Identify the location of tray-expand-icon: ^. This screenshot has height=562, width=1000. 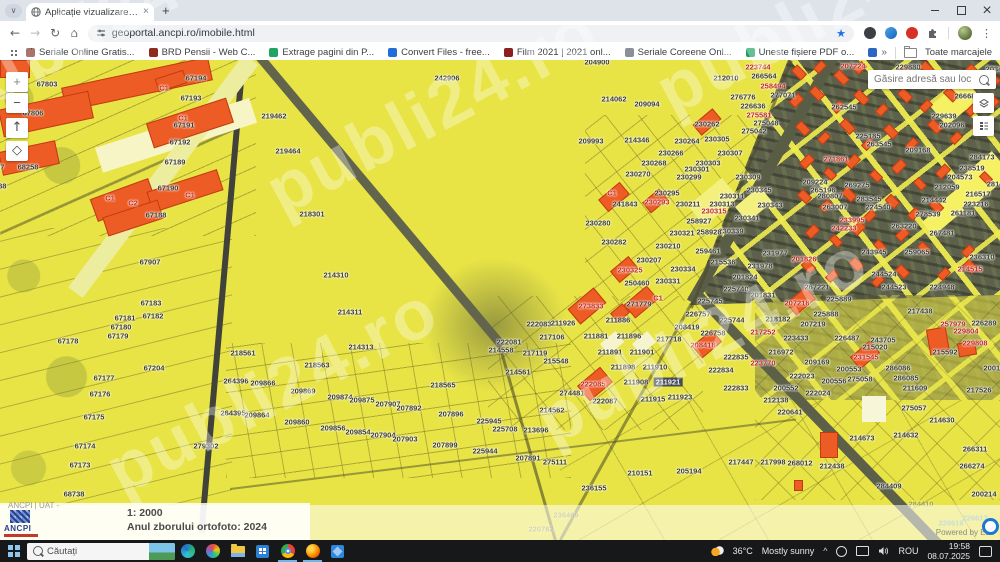
(825, 551).